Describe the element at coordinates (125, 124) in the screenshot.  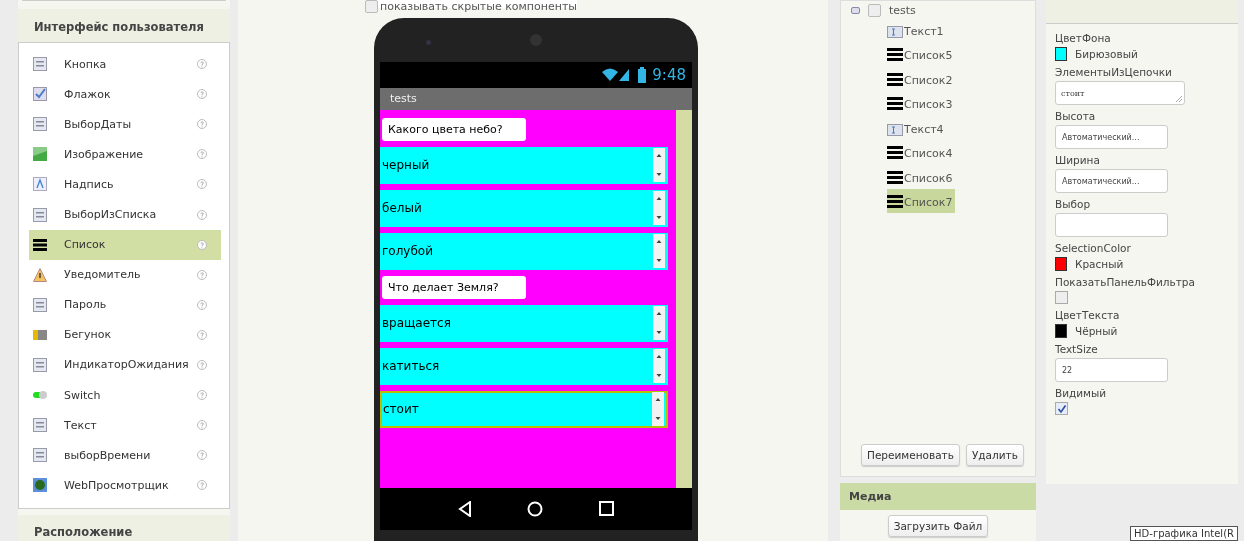
I see `palette-item: ВыборДаты` at that location.